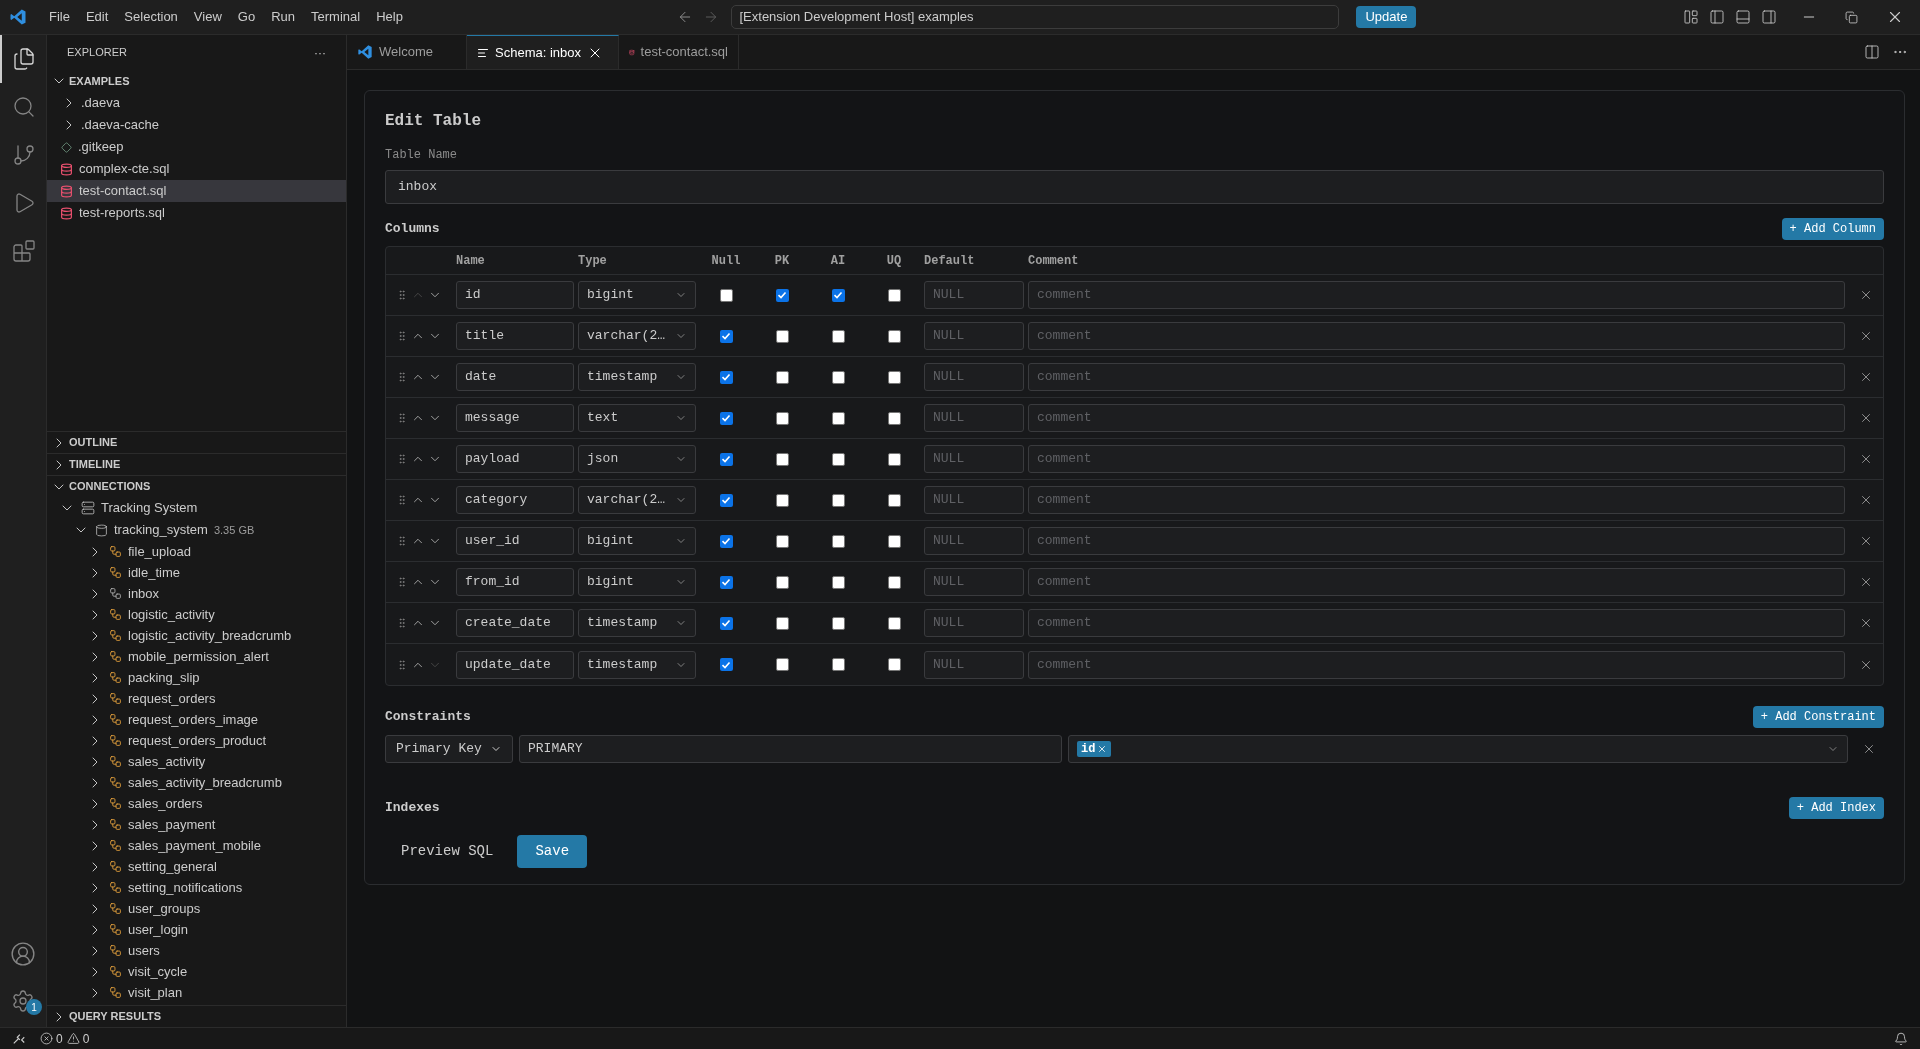 This screenshot has height=1049, width=1920. I want to click on section-header: OUTLINE, so click(196, 442).